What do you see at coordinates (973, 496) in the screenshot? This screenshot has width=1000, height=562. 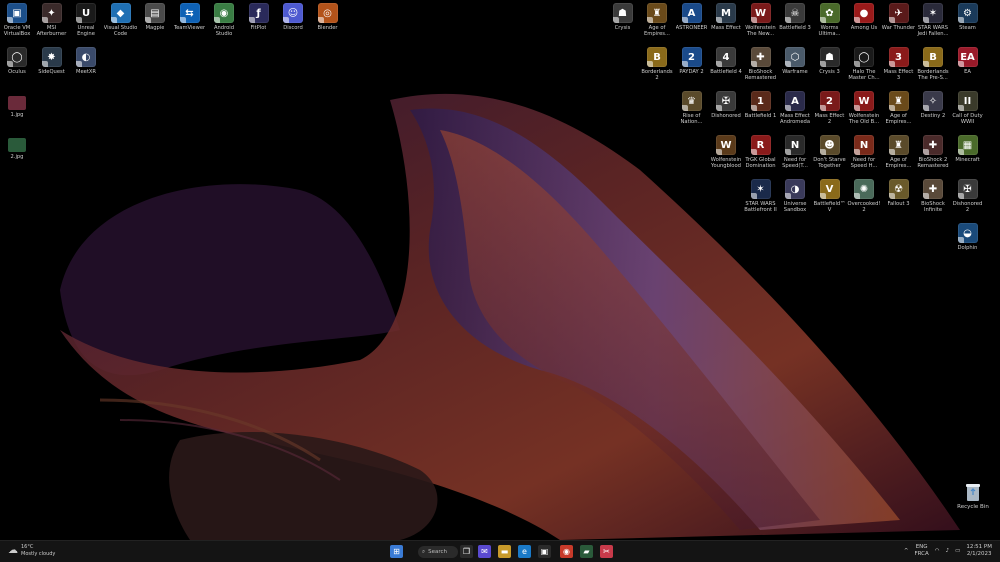 I see `recycle-bin: Recycle Bin` at bounding box center [973, 496].